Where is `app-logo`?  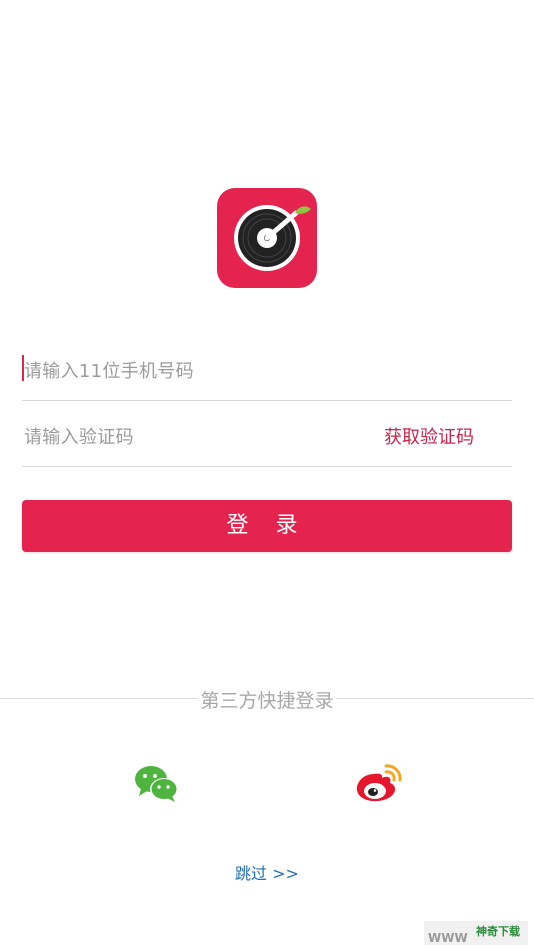
app-logo is located at coordinates (267, 238).